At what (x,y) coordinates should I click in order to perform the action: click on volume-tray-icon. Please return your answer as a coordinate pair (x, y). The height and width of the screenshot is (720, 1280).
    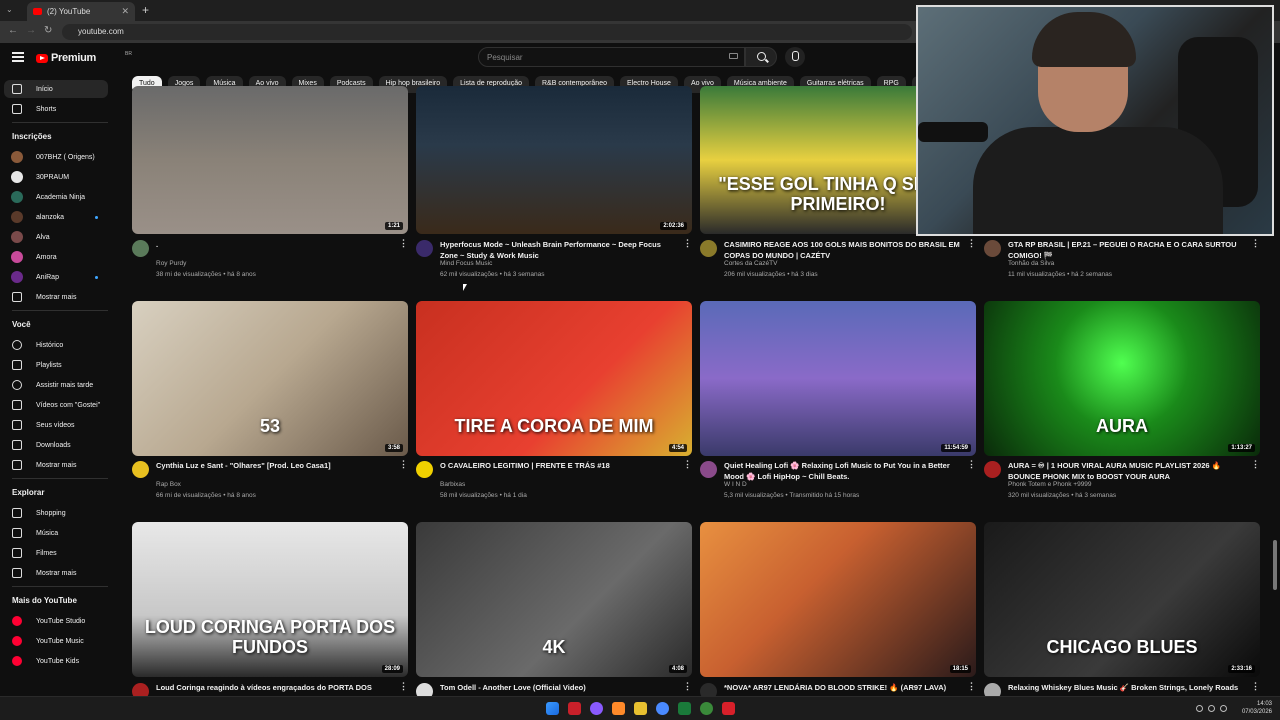
    Looking at the image, I should click on (1223, 708).